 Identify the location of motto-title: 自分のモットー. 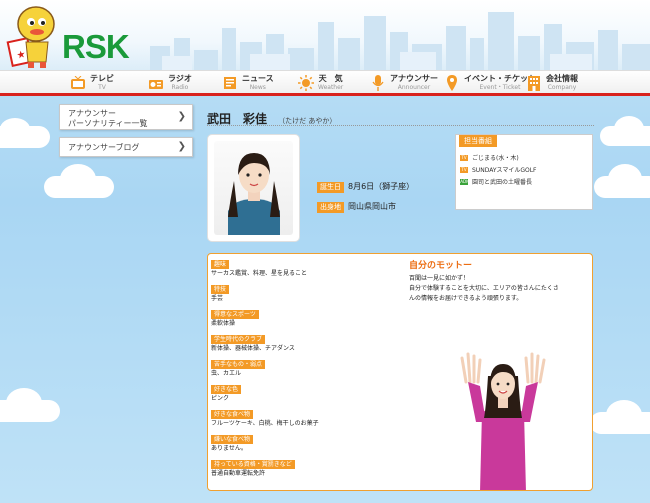
(441, 266).